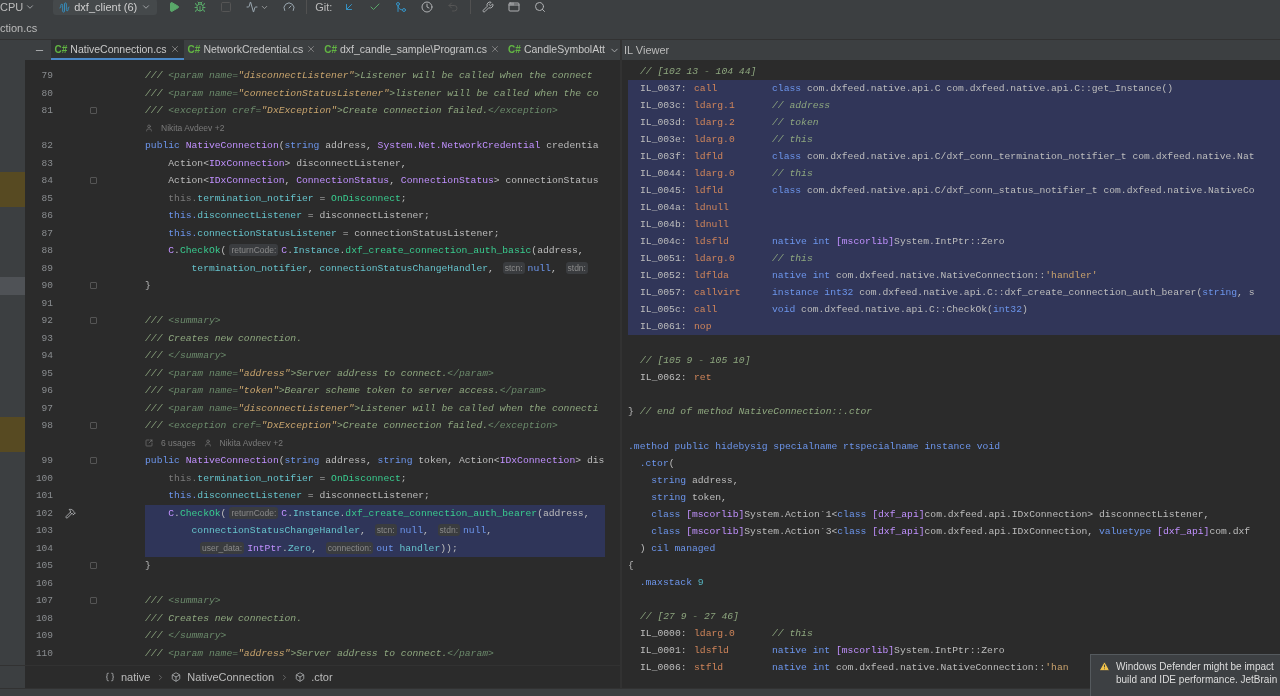  Describe the element at coordinates (401, 7) in the screenshot. I see `merge-icon` at that location.